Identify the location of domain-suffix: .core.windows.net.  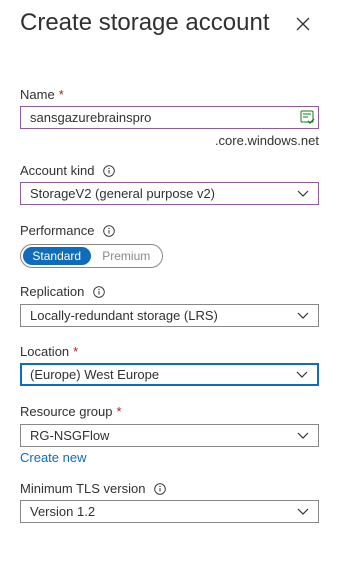
(266, 140).